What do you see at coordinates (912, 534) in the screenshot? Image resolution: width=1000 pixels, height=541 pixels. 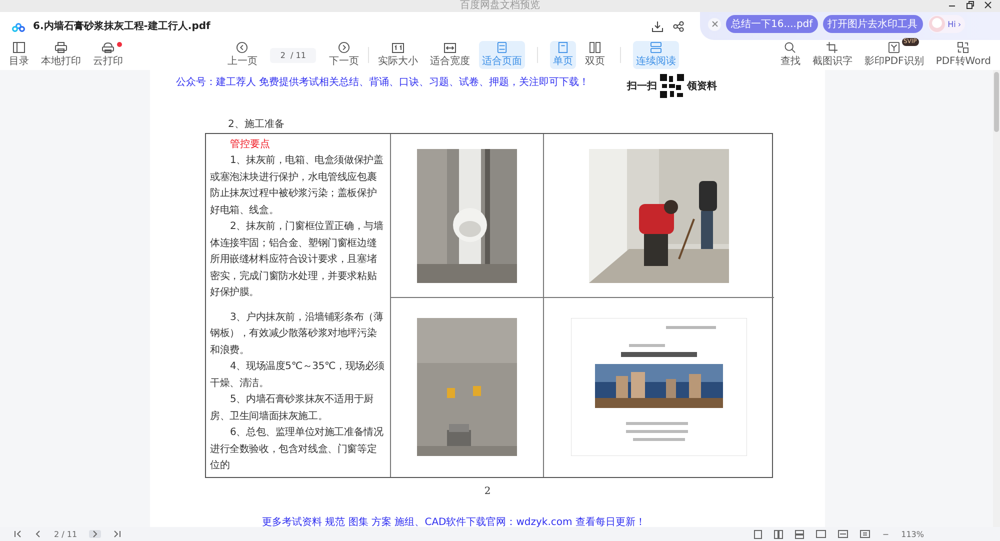 I see `zoom-level: 113%` at bounding box center [912, 534].